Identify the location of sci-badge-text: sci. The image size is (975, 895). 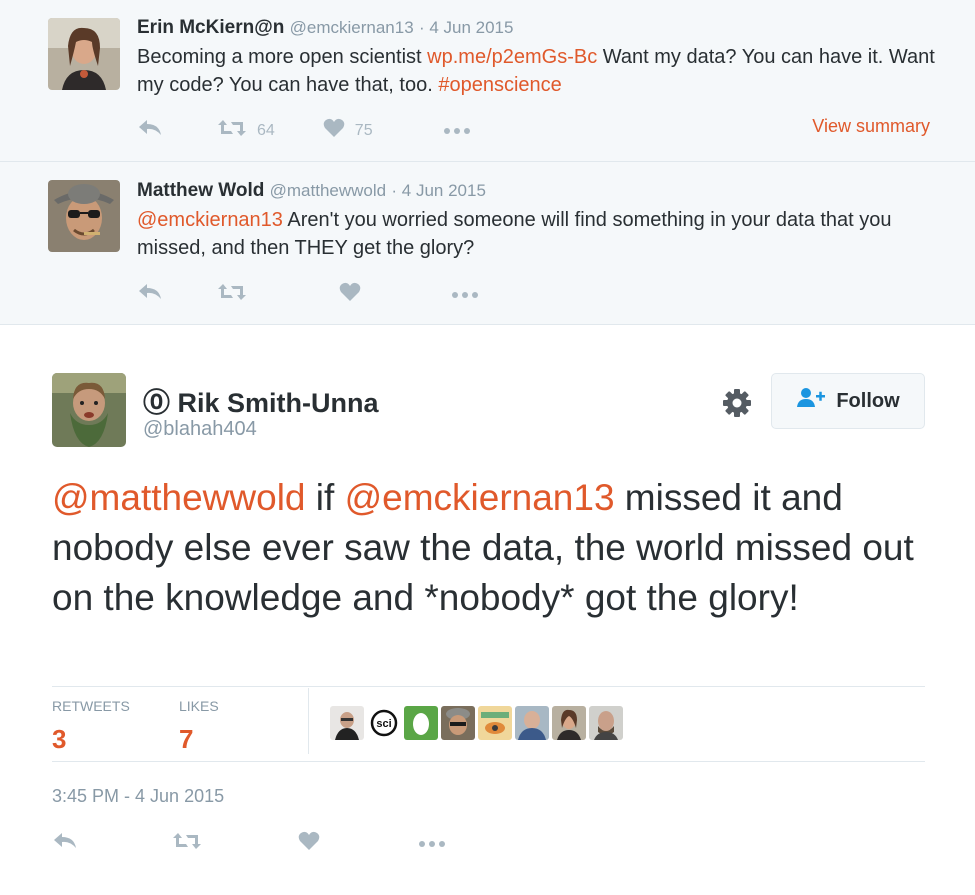
(383, 724).